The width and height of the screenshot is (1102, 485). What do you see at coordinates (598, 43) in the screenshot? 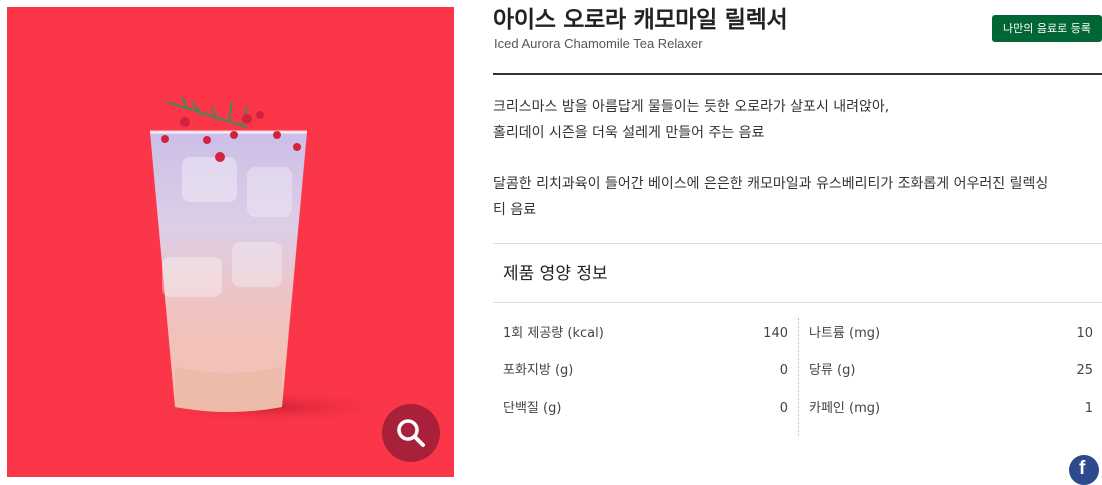
I see `product-subtitle: Iced Aurora Chamomile Tea Relaxer` at bounding box center [598, 43].